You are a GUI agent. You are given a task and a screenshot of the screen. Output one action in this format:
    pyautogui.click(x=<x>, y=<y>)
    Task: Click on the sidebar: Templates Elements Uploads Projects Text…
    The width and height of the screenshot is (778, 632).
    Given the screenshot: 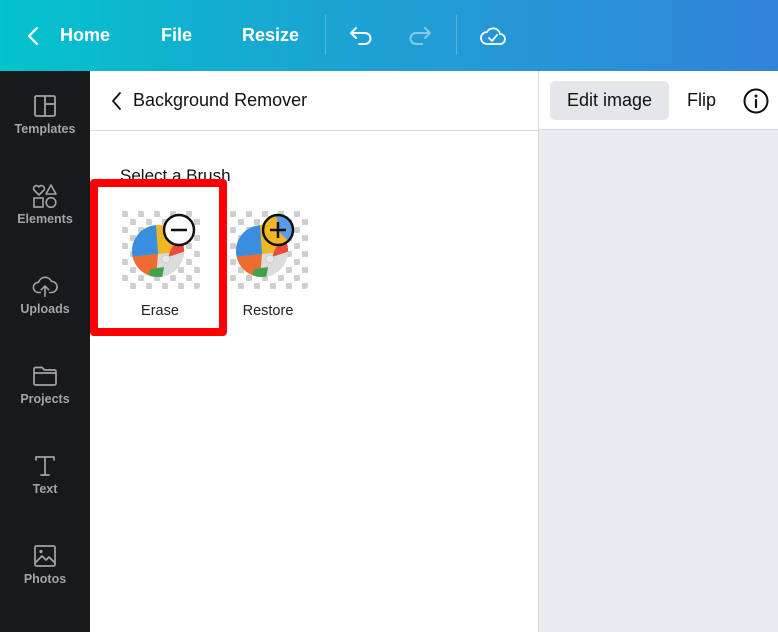 What is the action you would take?
    pyautogui.click(x=45, y=351)
    